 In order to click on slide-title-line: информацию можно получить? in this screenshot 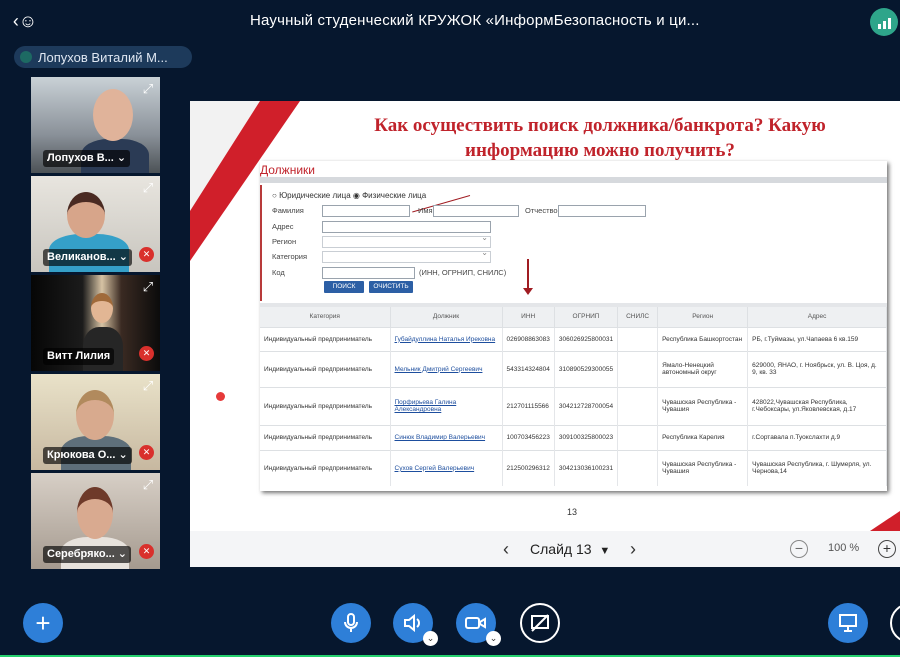, I will do `click(600, 150)`.